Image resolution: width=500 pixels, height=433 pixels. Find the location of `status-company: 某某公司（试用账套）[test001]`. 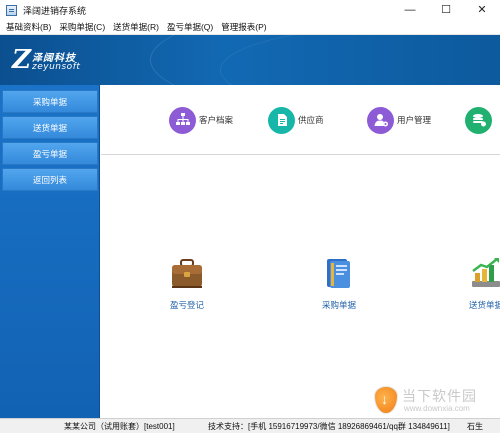

status-company: 某某公司（试用账套）[test001] is located at coordinates (119, 426).